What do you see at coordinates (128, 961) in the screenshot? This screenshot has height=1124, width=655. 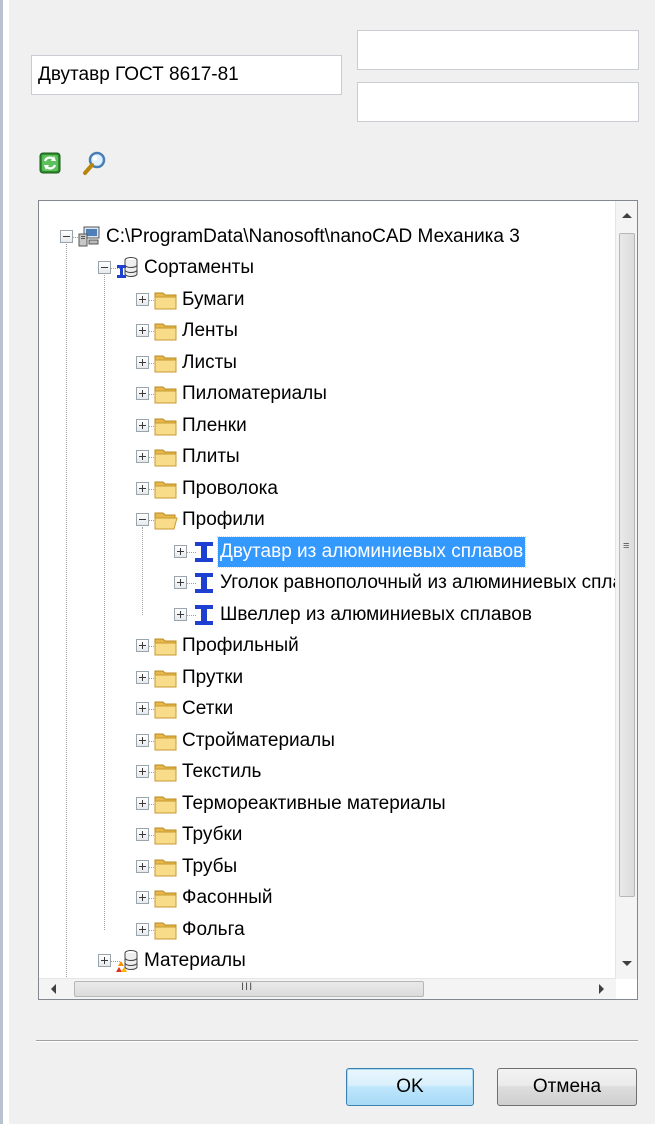 I see `materials-db-icon` at bounding box center [128, 961].